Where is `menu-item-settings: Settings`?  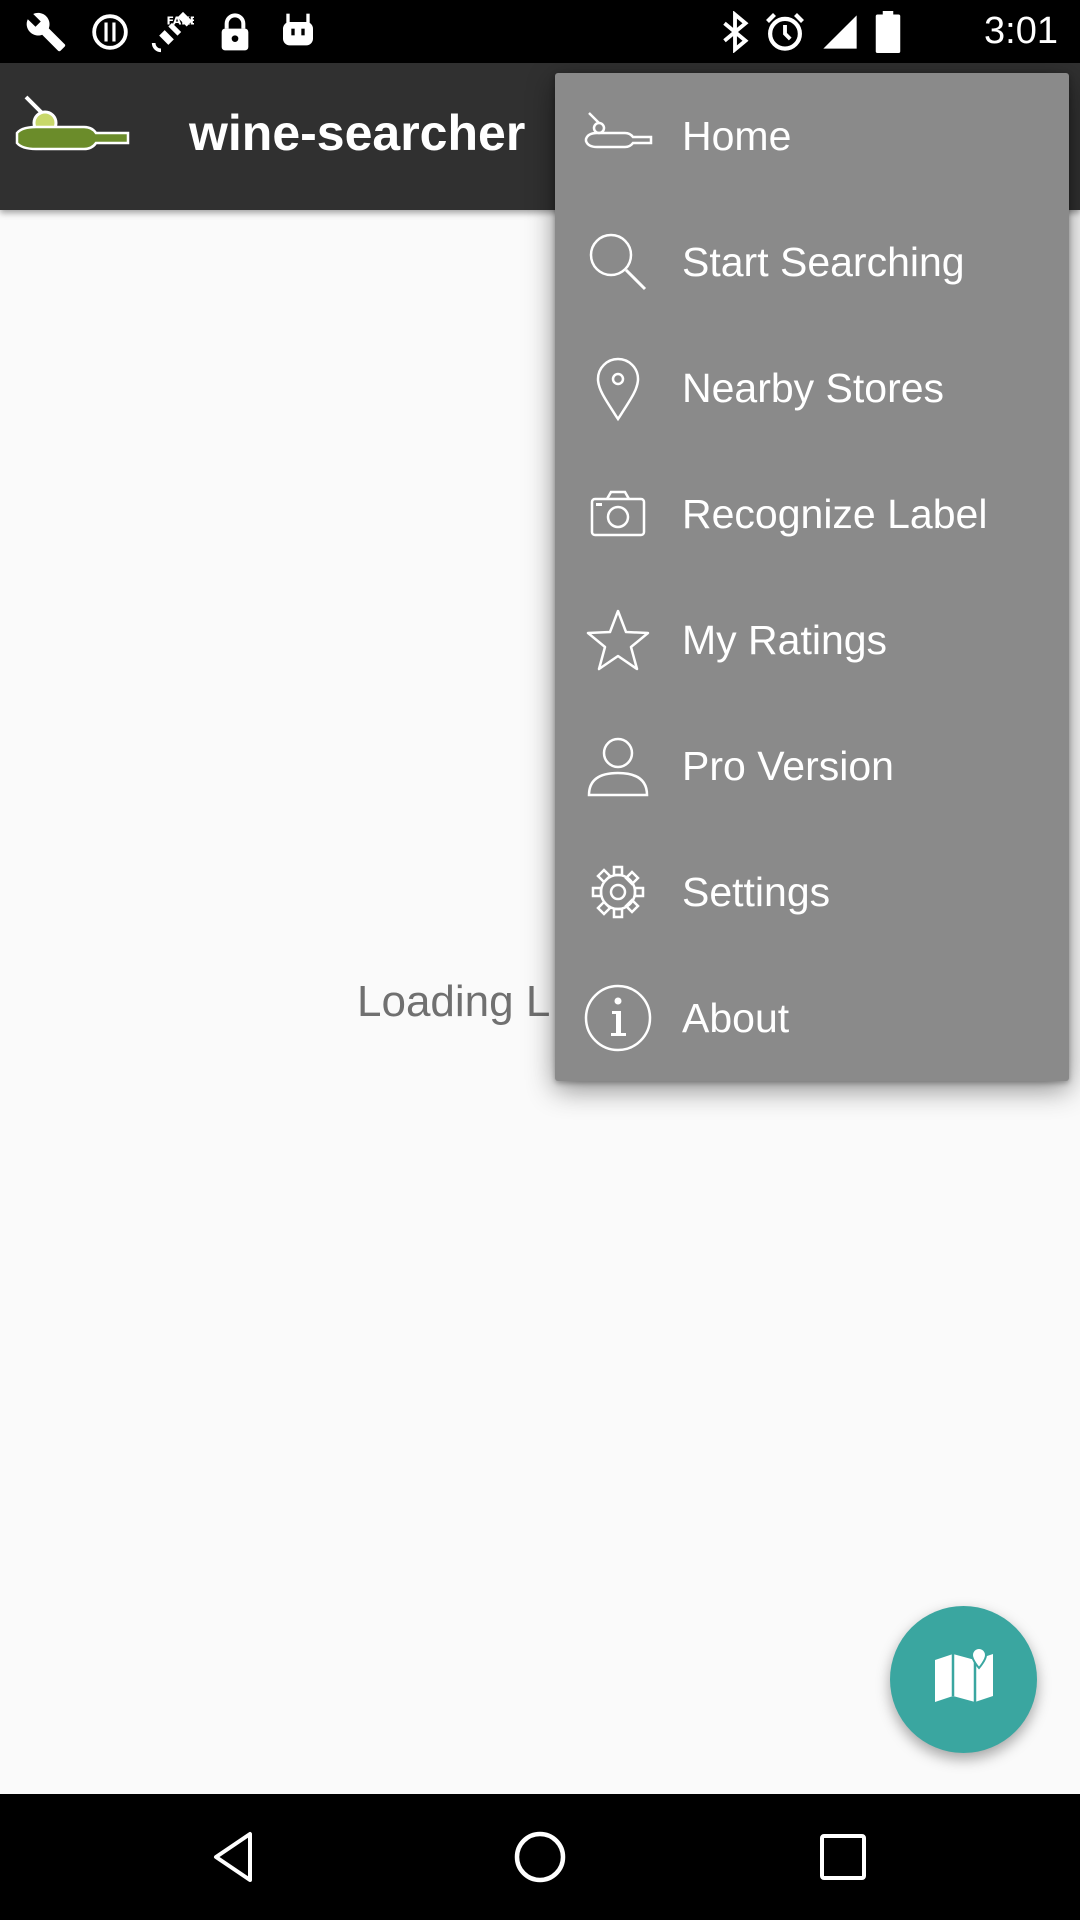
menu-item-settings: Settings is located at coordinates (812, 892).